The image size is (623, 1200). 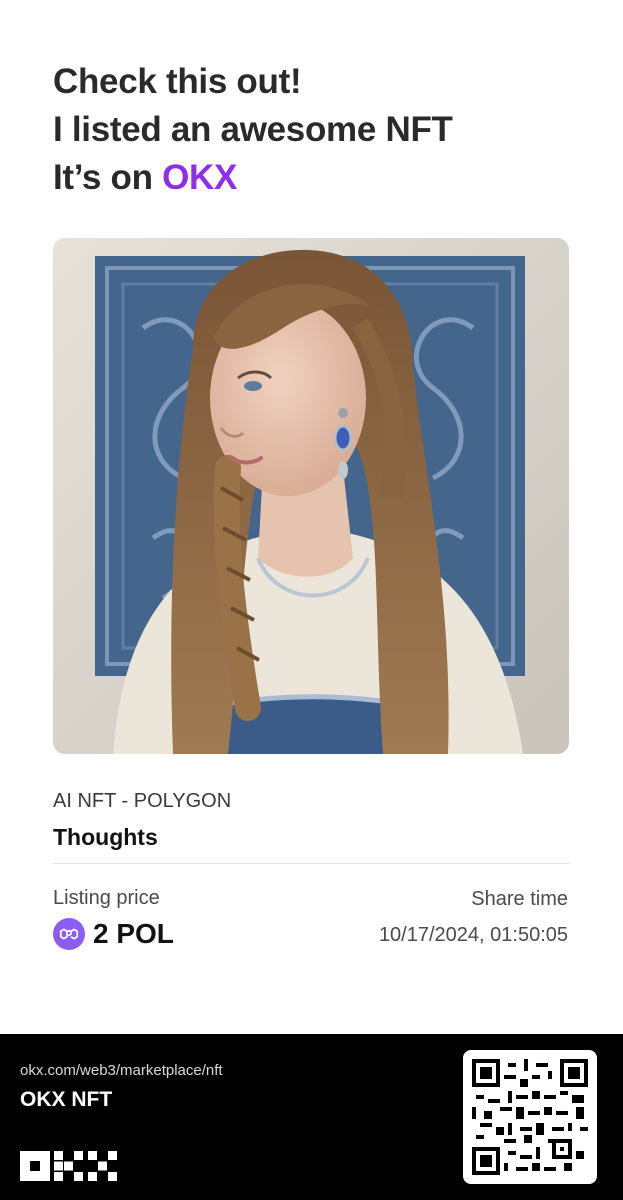 What do you see at coordinates (311, 863) in the screenshot?
I see `divider` at bounding box center [311, 863].